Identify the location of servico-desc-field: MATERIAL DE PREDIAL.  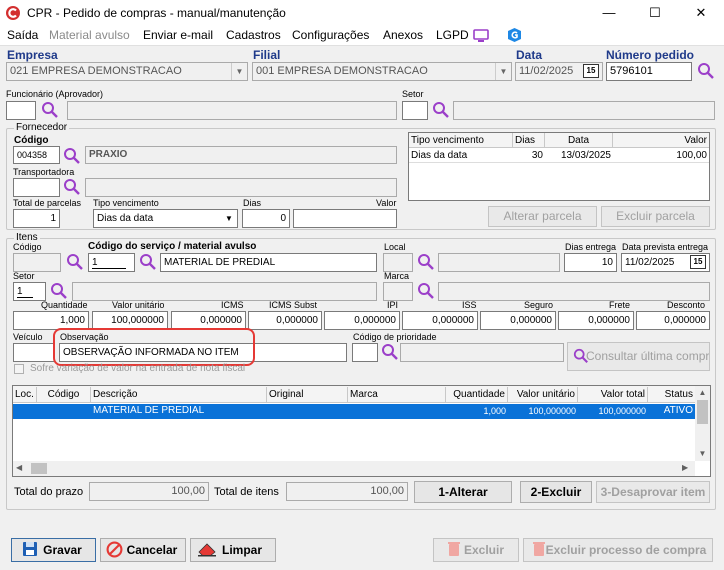
(268, 262).